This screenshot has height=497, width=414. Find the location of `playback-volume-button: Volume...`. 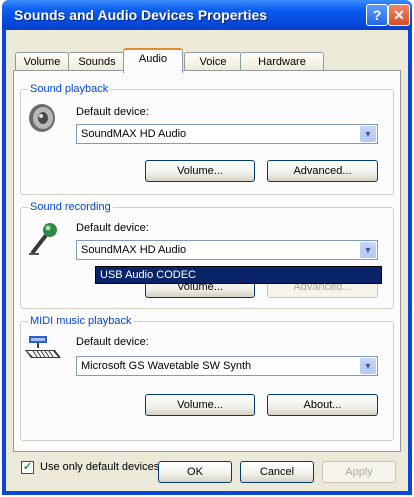

playback-volume-button: Volume... is located at coordinates (200, 171).